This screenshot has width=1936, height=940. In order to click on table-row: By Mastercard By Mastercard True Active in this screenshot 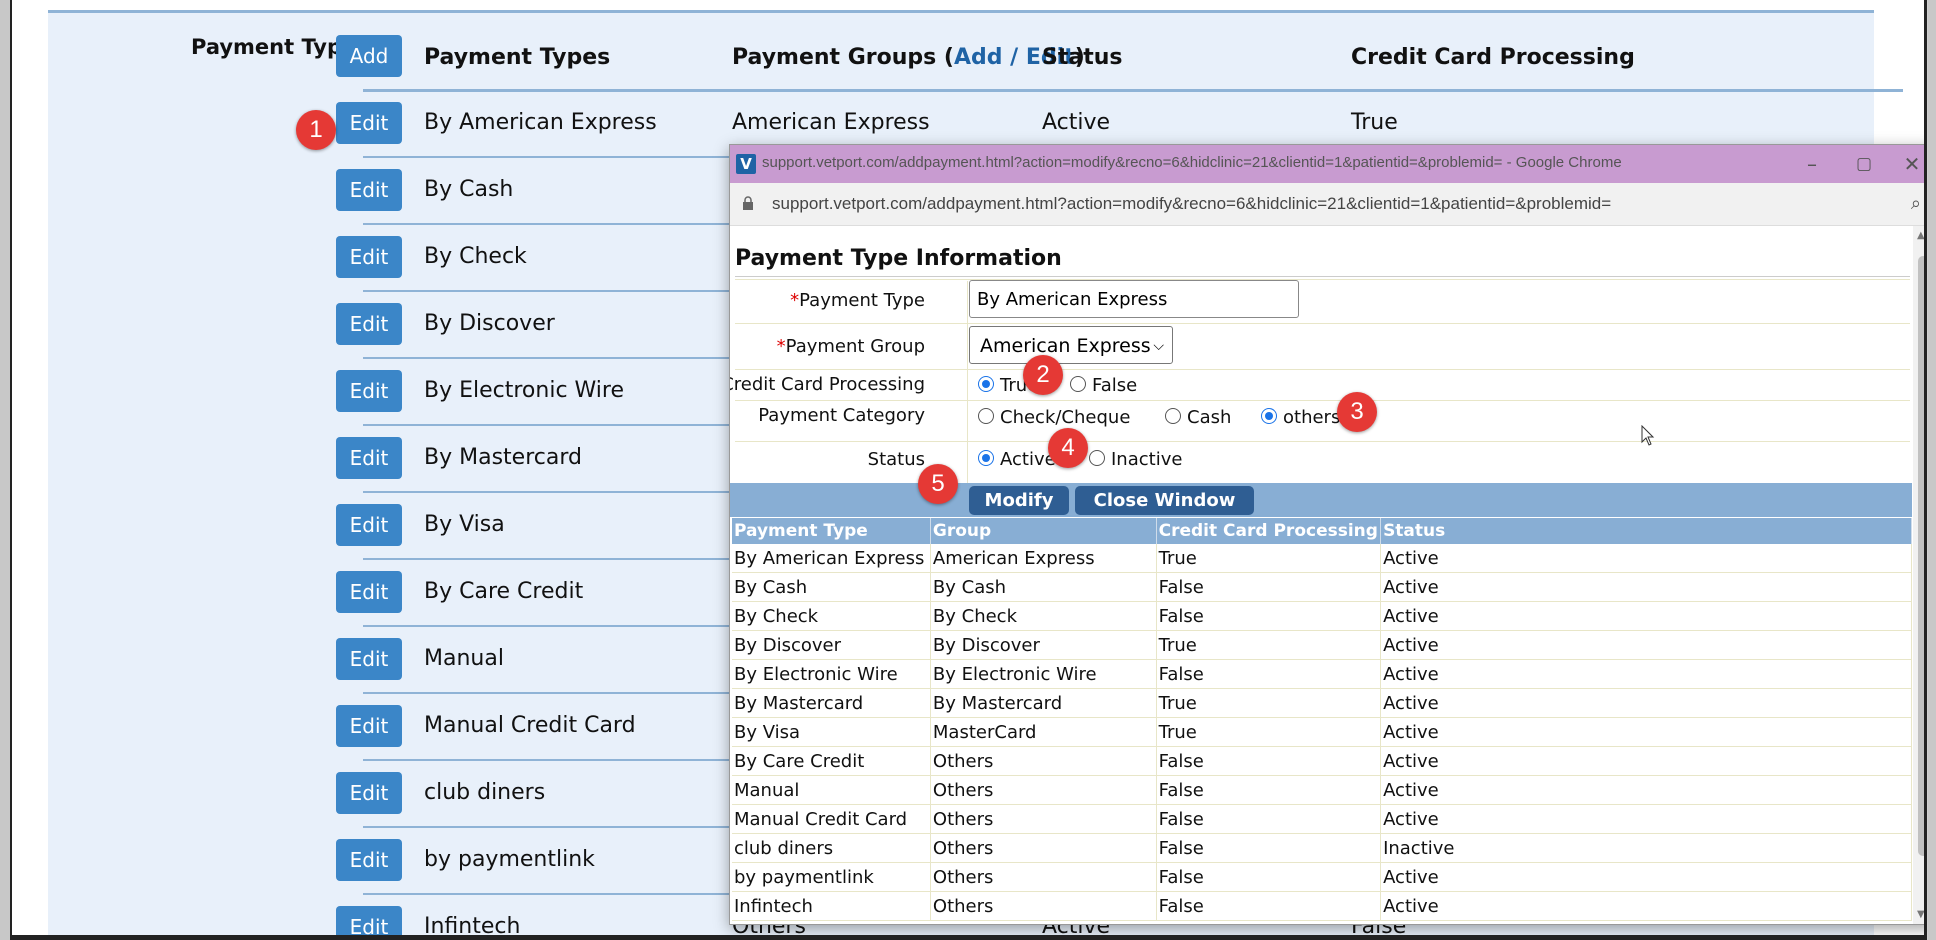, I will do `click(1322, 703)`.